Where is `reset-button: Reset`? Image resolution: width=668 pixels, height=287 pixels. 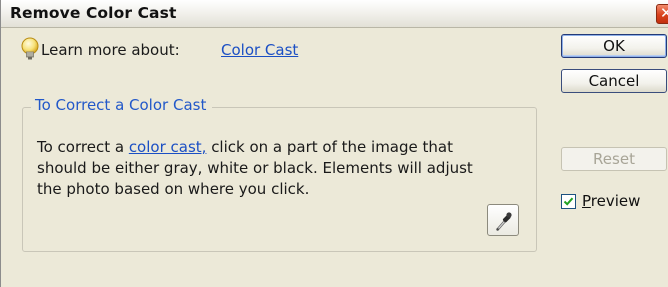
reset-button: Reset is located at coordinates (614, 159).